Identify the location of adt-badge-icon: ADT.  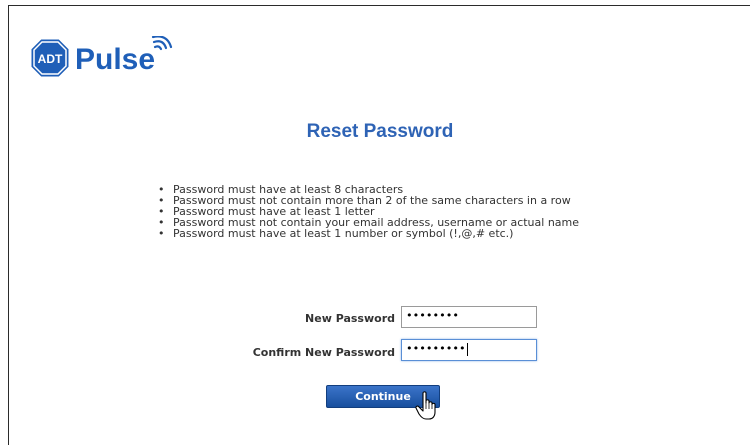
(50, 58).